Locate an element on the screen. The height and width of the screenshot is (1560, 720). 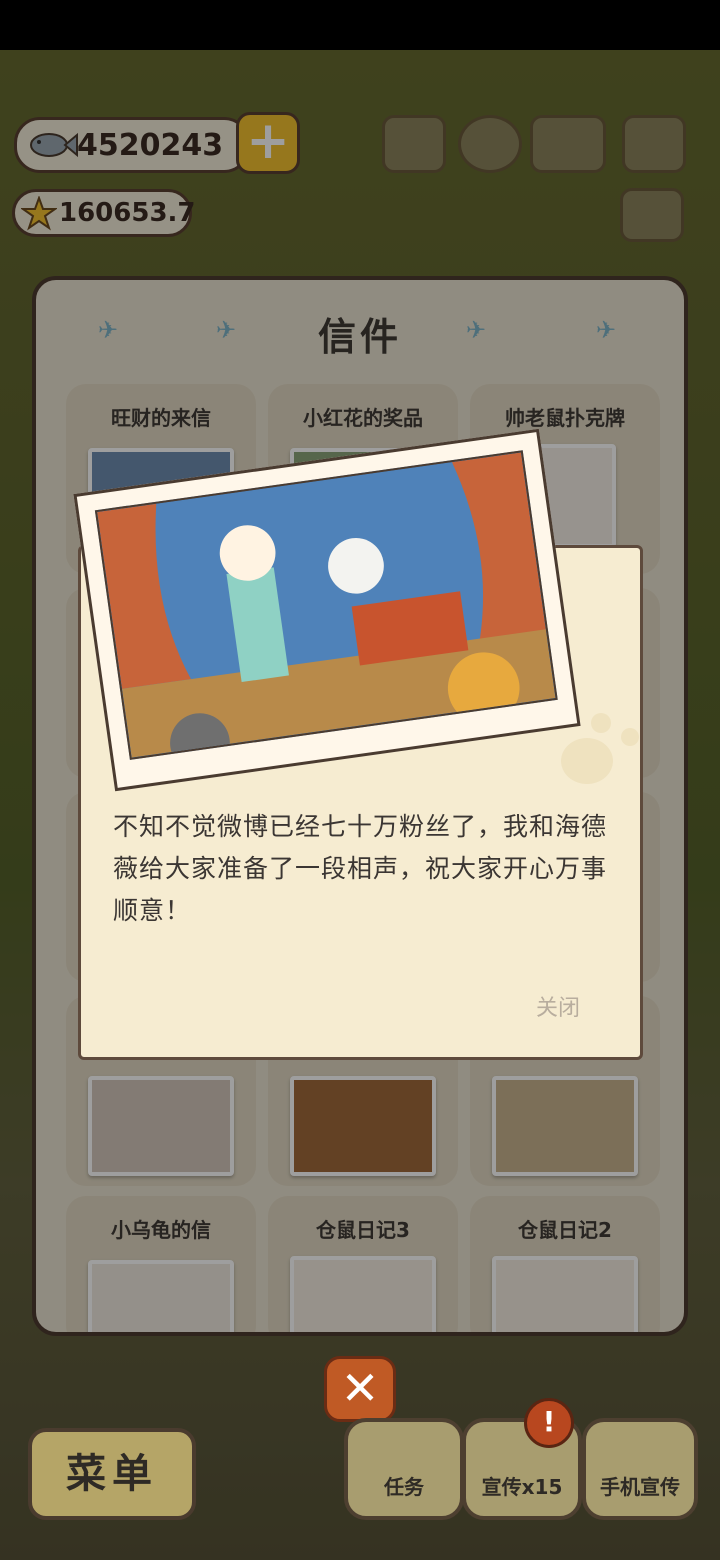
task-label: 任务 is located at coordinates (404, 1487).